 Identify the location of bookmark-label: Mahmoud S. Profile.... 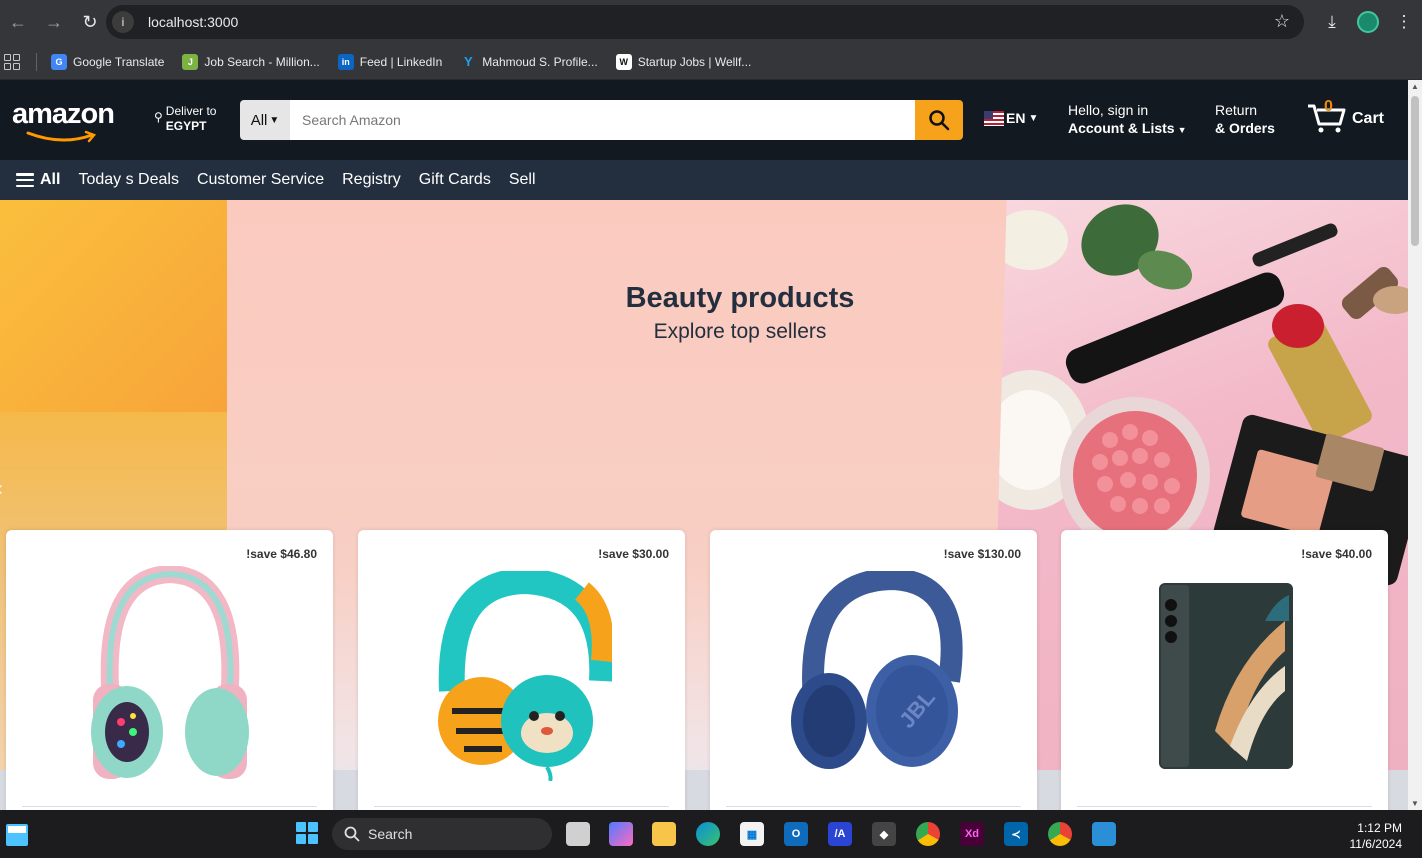
(540, 61).